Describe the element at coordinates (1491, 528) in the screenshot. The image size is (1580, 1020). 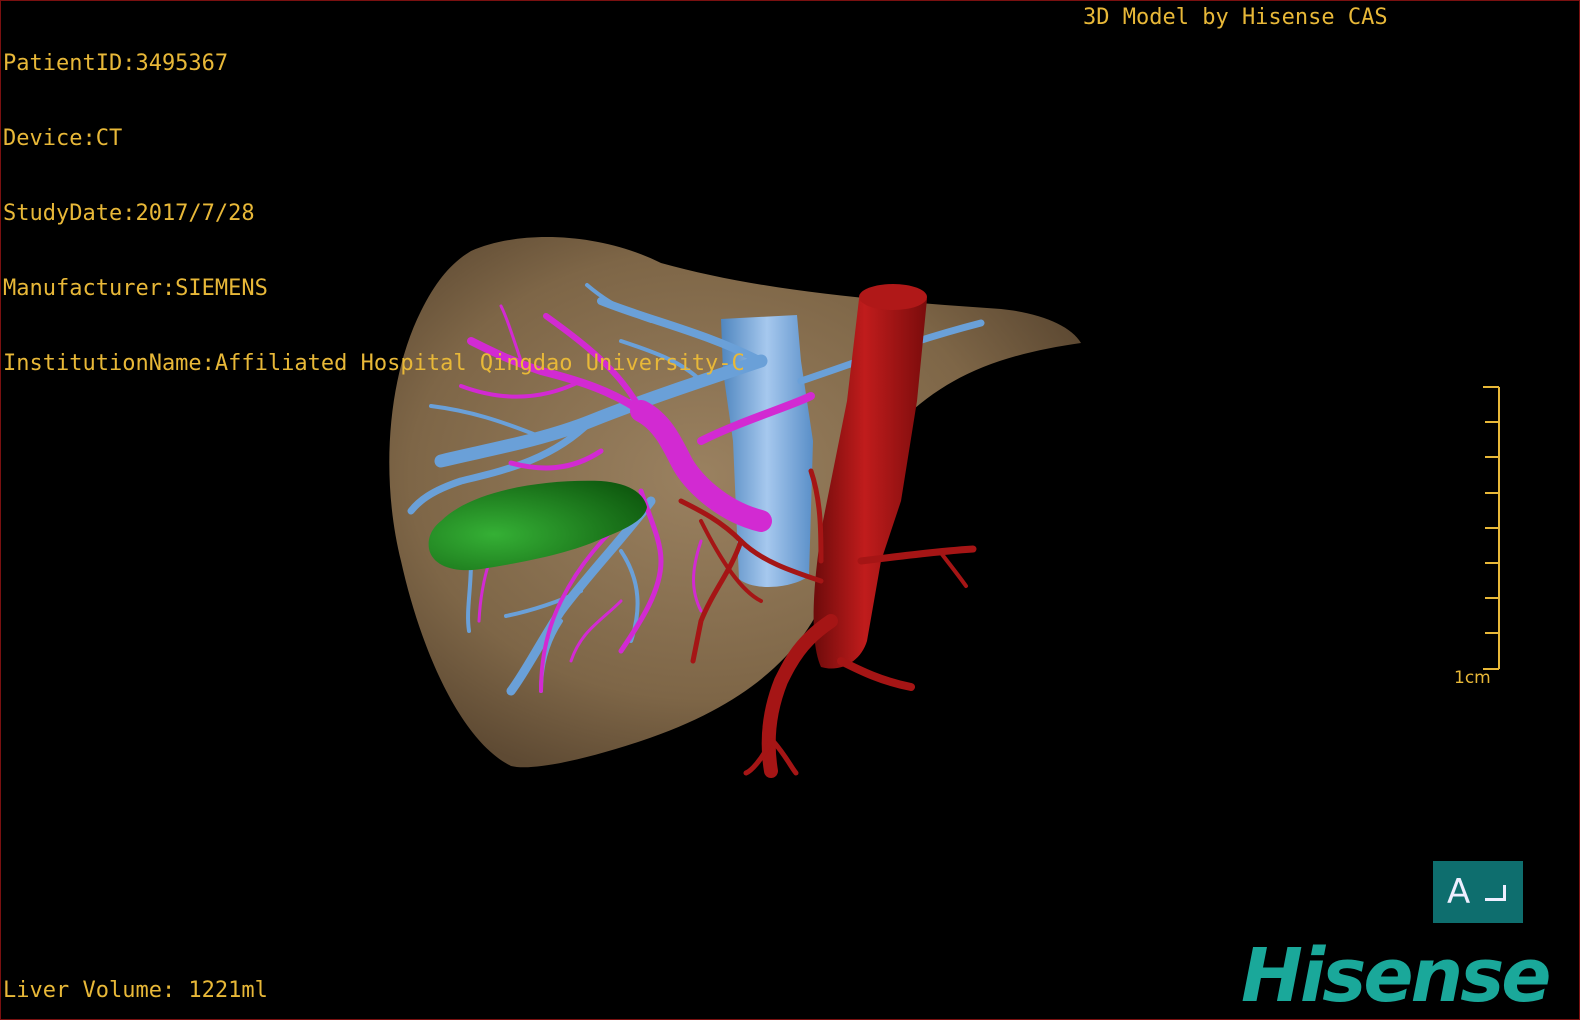
I see `scale-bar` at that location.